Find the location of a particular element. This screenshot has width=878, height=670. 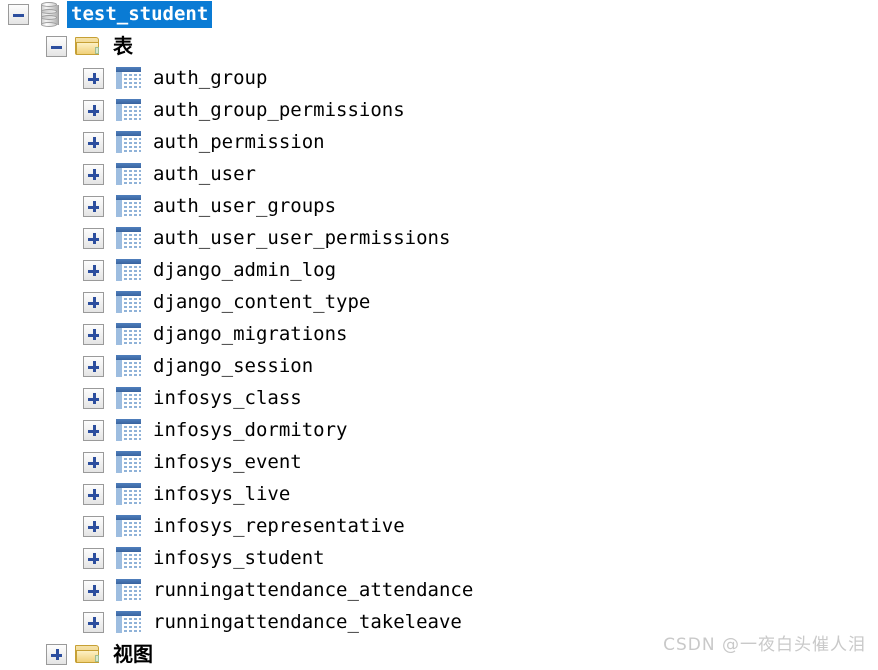

table-name-label: infosys_dormitory is located at coordinates (250, 430).